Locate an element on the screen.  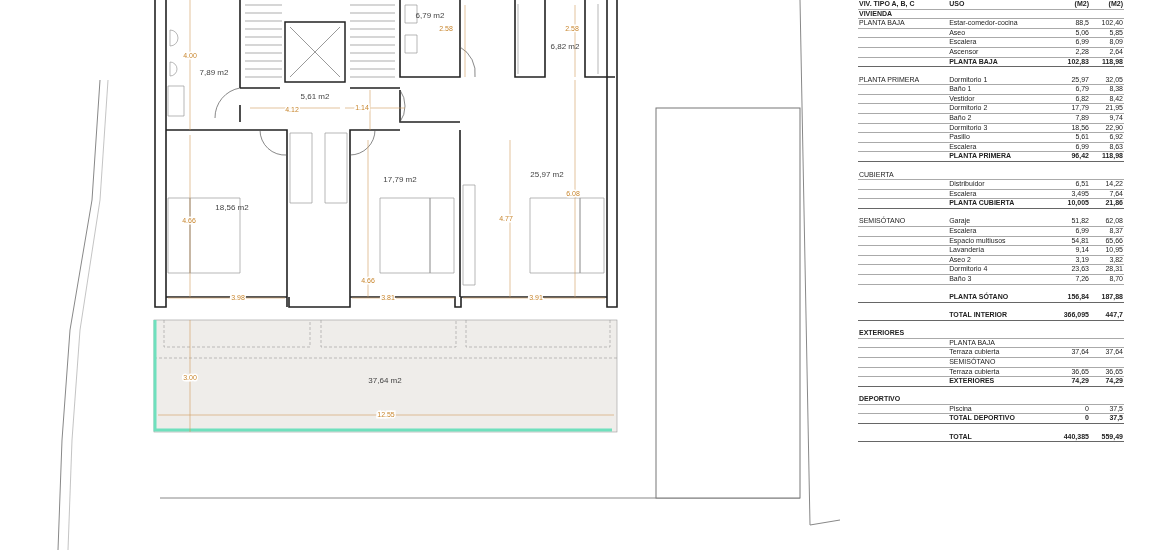
room-area-label: 7,89 m2 is located at coordinates (214, 72).